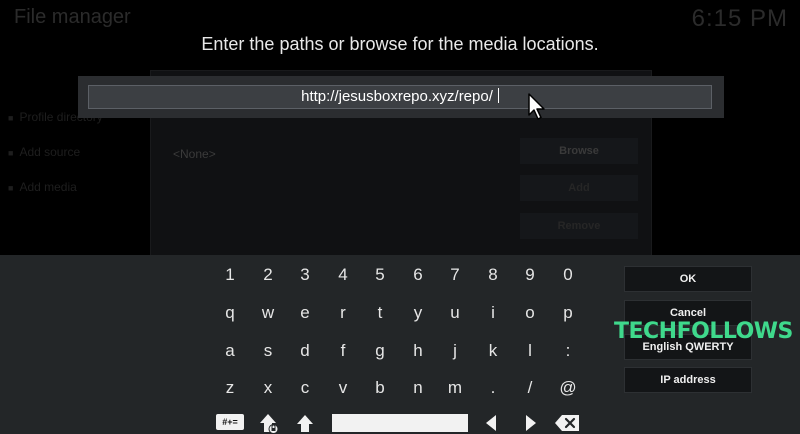 The height and width of the screenshot is (434, 800). Describe the element at coordinates (418, 275) in the screenshot. I see `key-6: 6` at that location.